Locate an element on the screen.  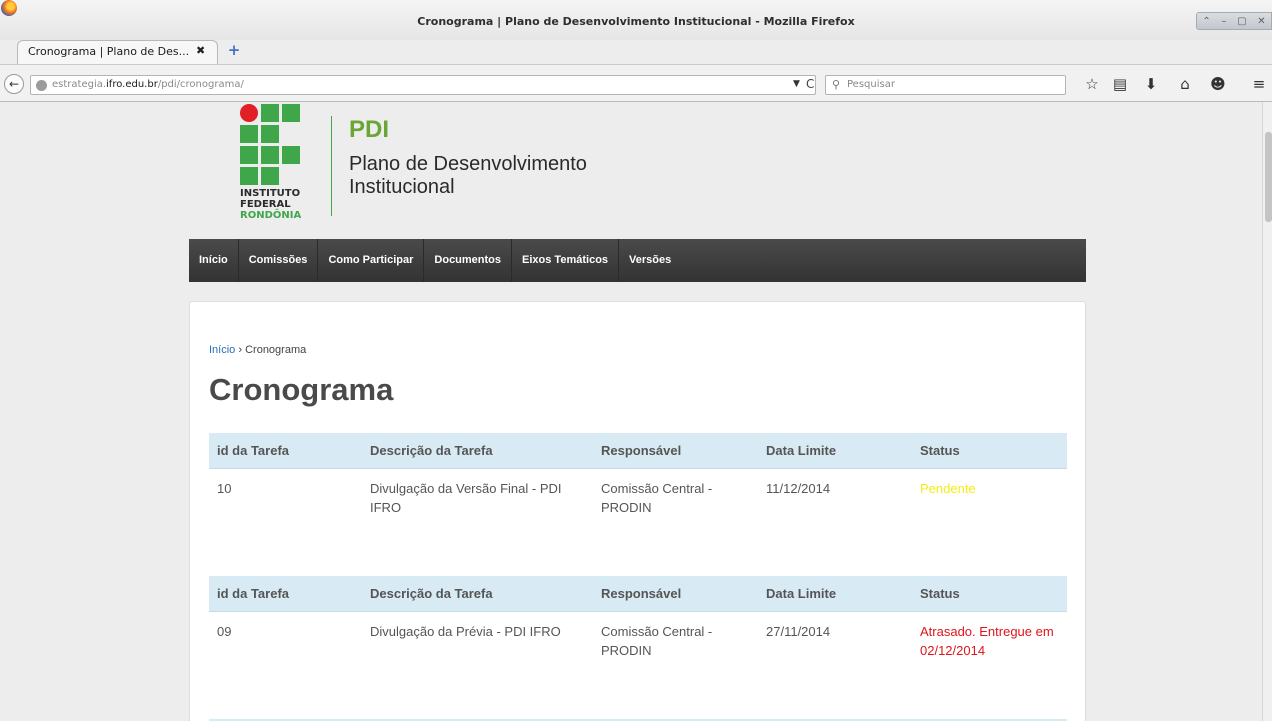
new-tab-icon: + is located at coordinates (234, 50).